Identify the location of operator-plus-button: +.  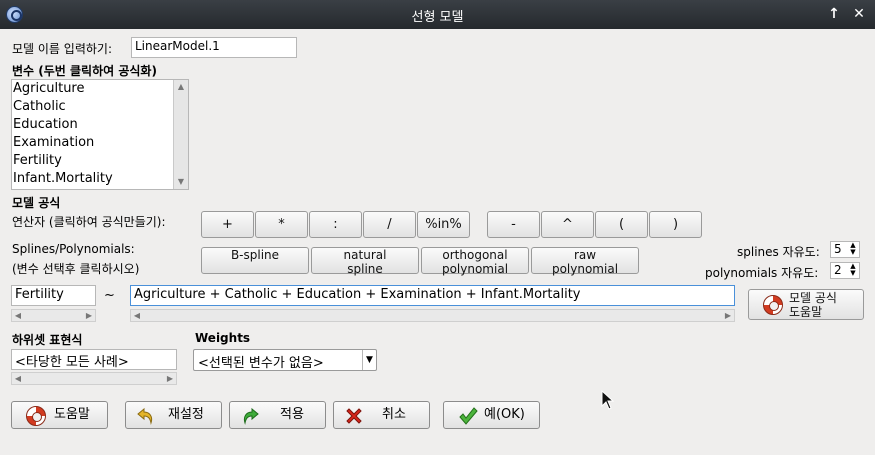
(227, 224).